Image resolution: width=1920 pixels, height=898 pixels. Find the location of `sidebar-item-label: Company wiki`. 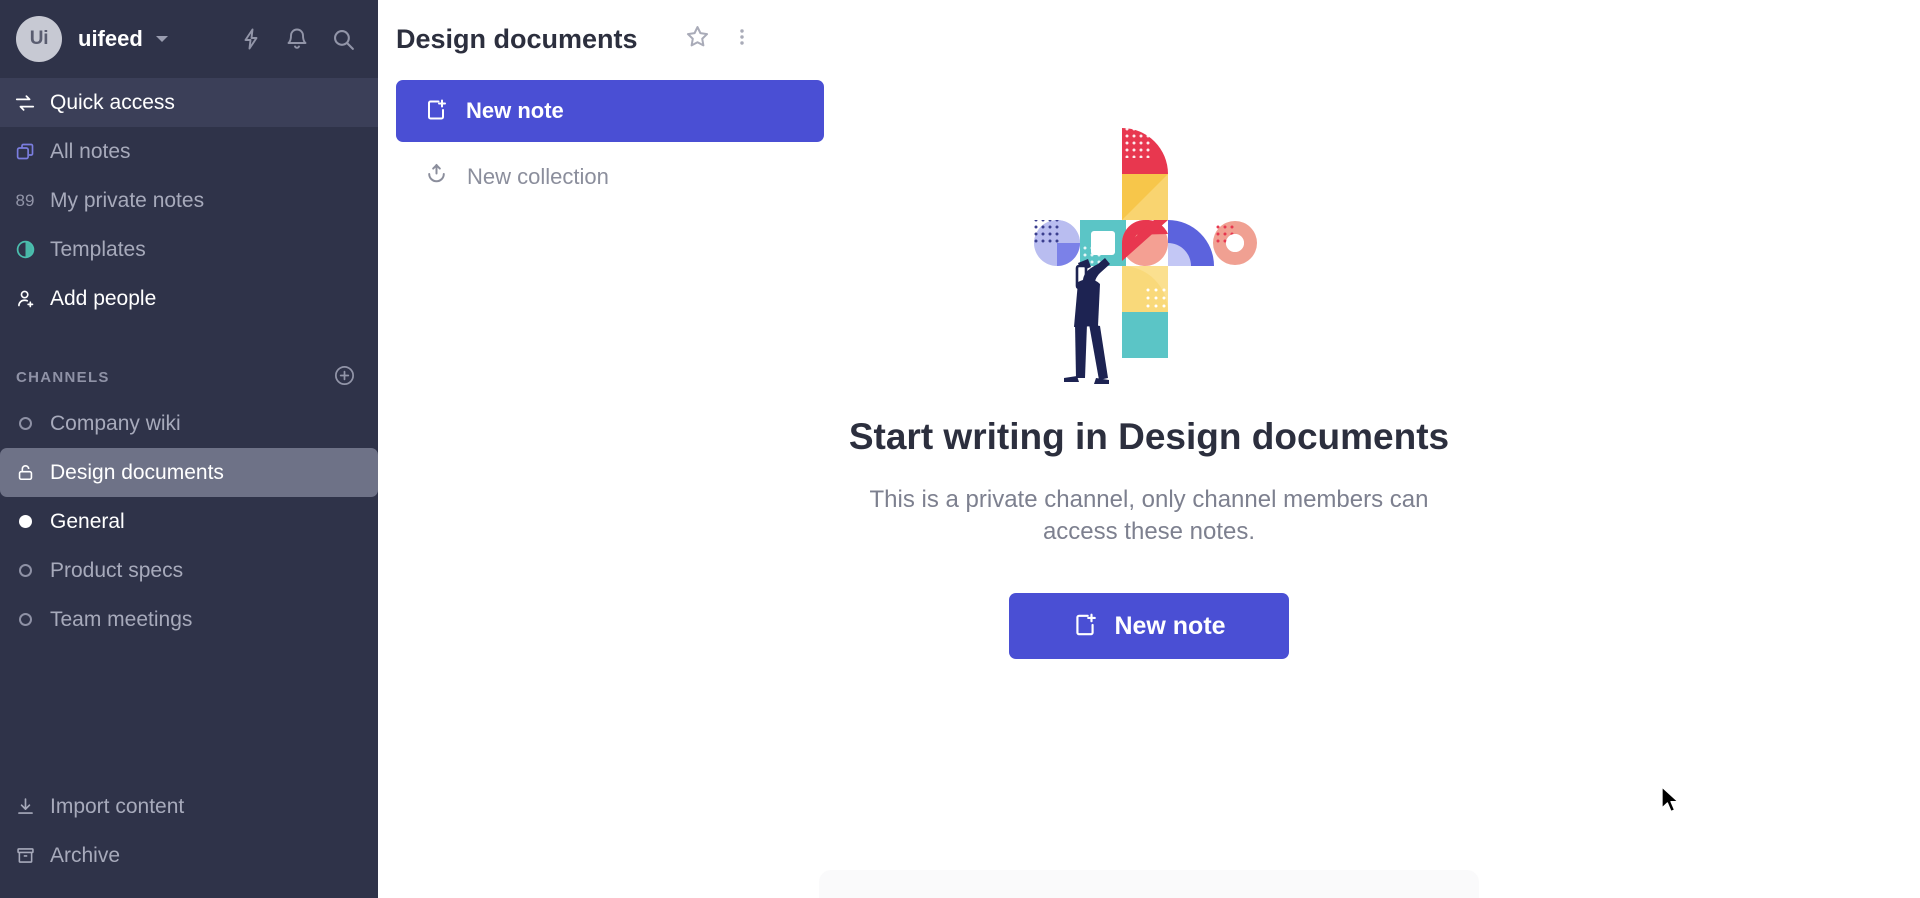

sidebar-item-label: Company wiki is located at coordinates (115, 423).